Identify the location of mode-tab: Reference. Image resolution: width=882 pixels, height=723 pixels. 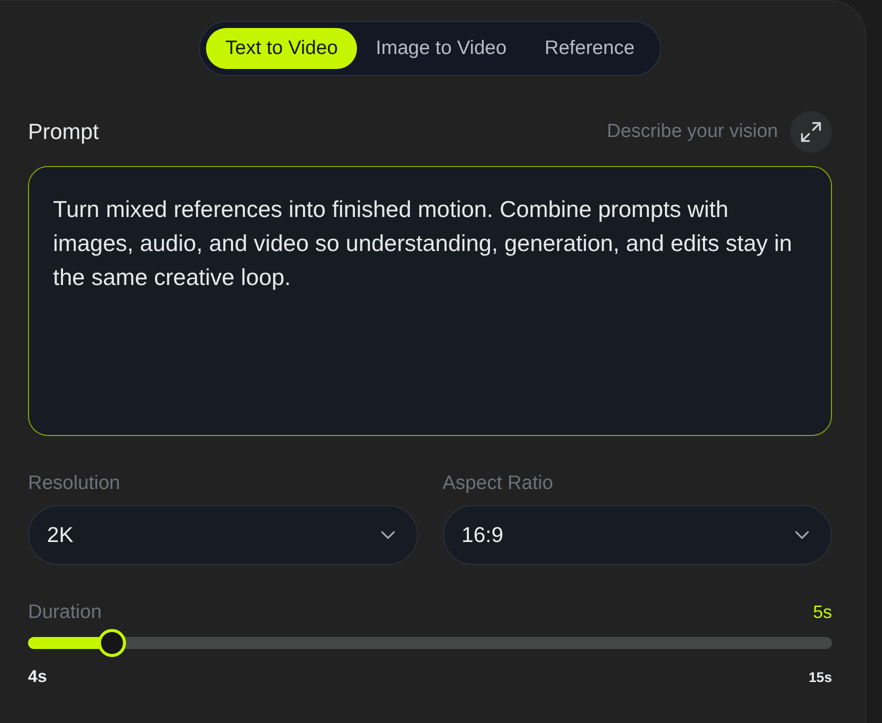
(590, 48).